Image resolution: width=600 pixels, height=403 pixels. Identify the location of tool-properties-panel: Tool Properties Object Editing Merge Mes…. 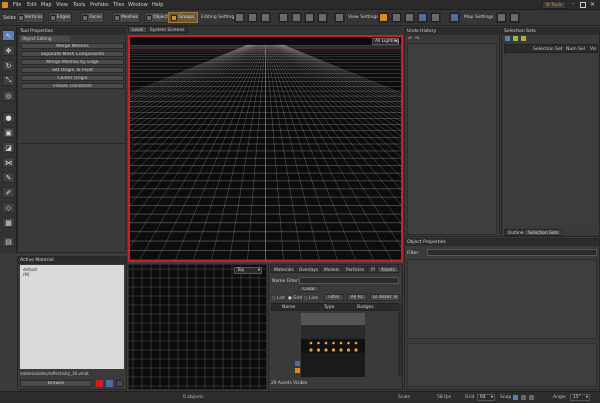
(71, 140).